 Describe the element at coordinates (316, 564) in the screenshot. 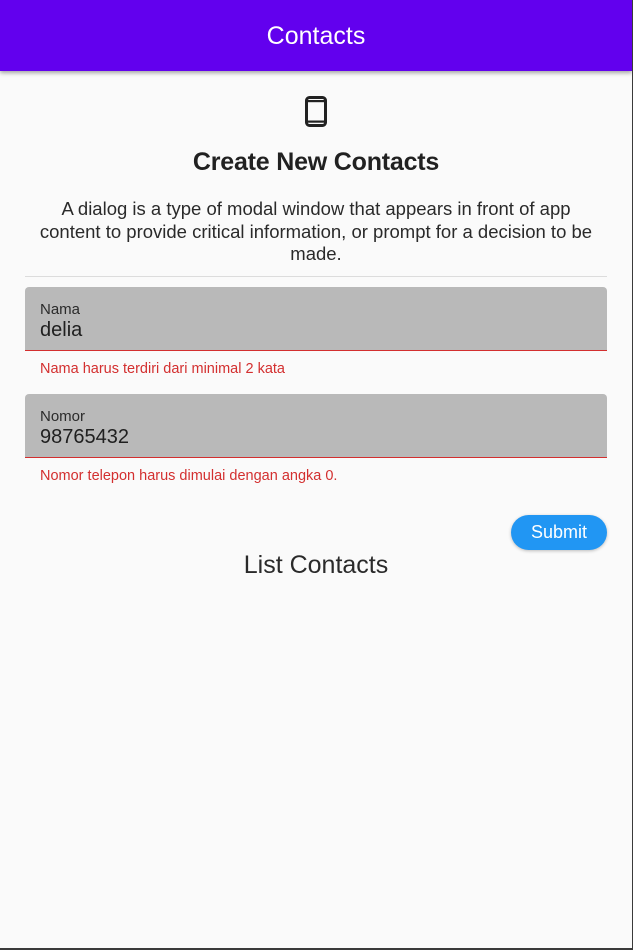

I see `list-contacts-title: List Contacts` at that location.